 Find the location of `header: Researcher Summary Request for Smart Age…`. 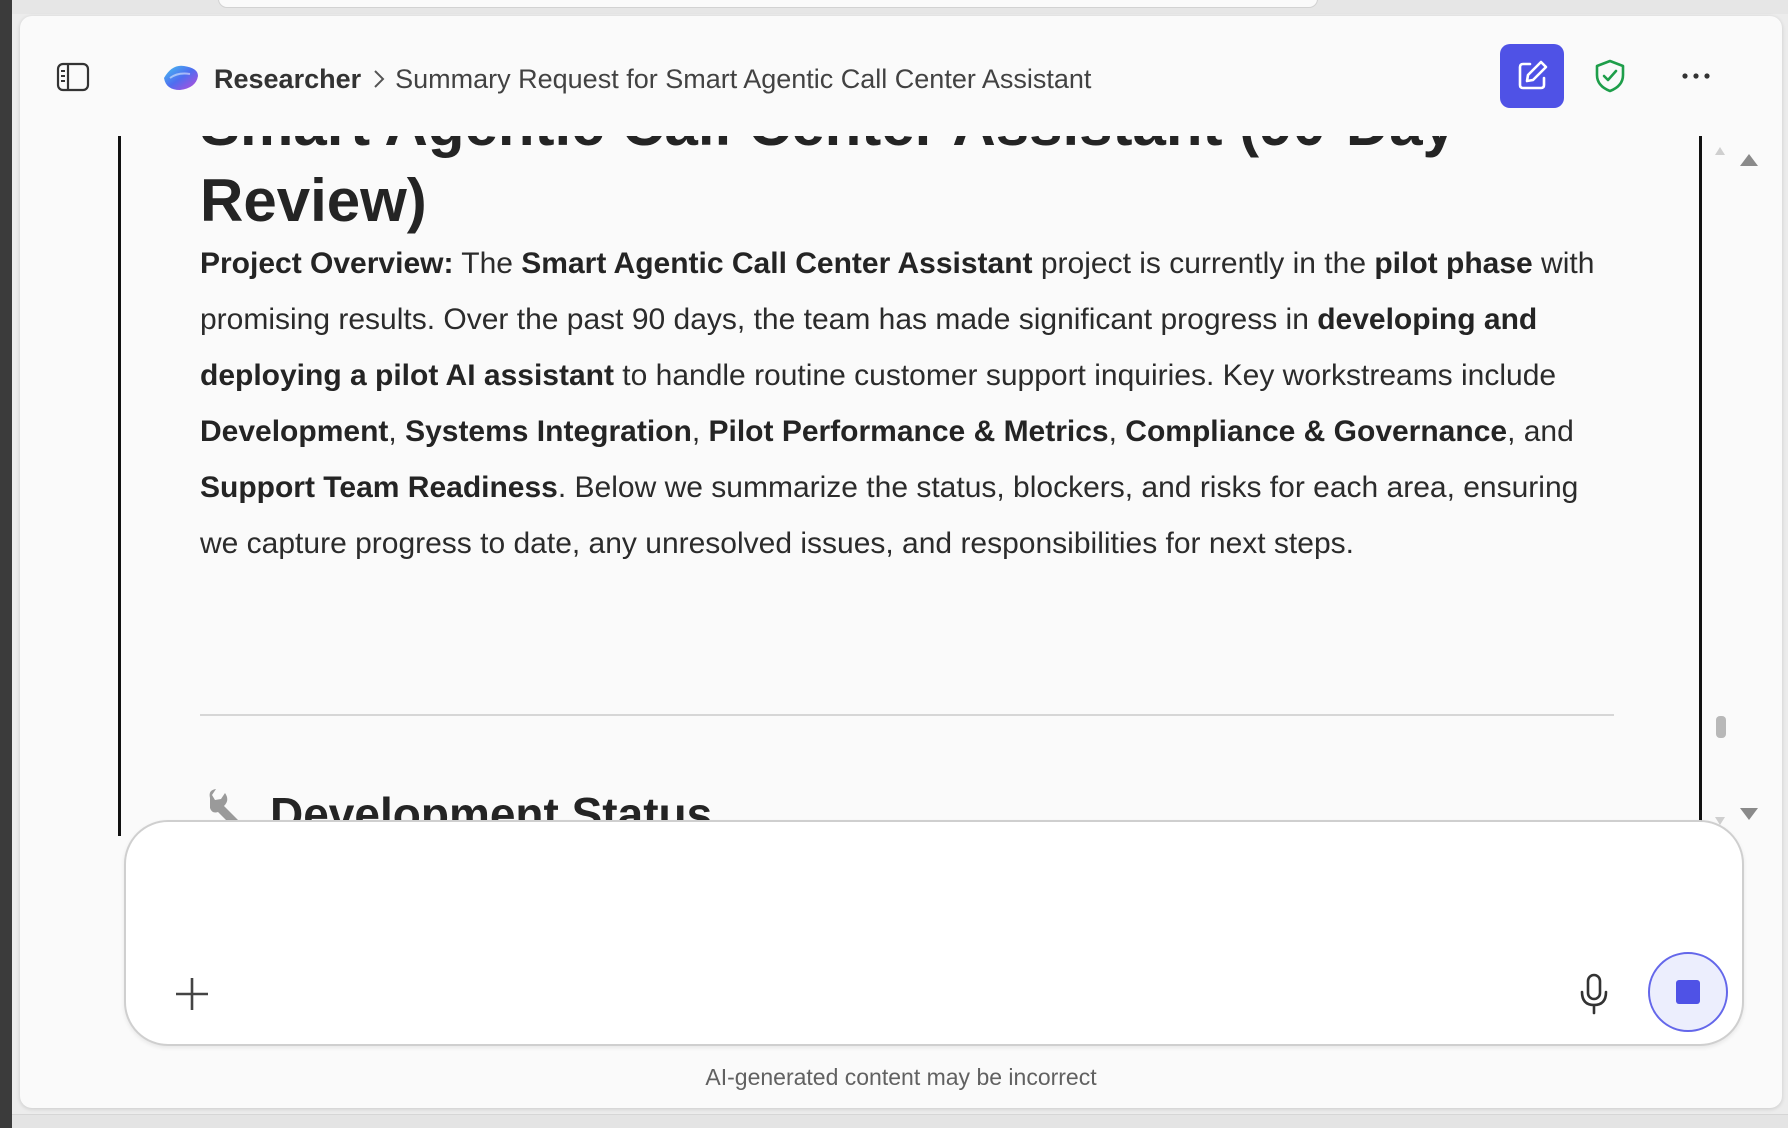

header: Researcher Summary Request for Smart Age… is located at coordinates (901, 76).